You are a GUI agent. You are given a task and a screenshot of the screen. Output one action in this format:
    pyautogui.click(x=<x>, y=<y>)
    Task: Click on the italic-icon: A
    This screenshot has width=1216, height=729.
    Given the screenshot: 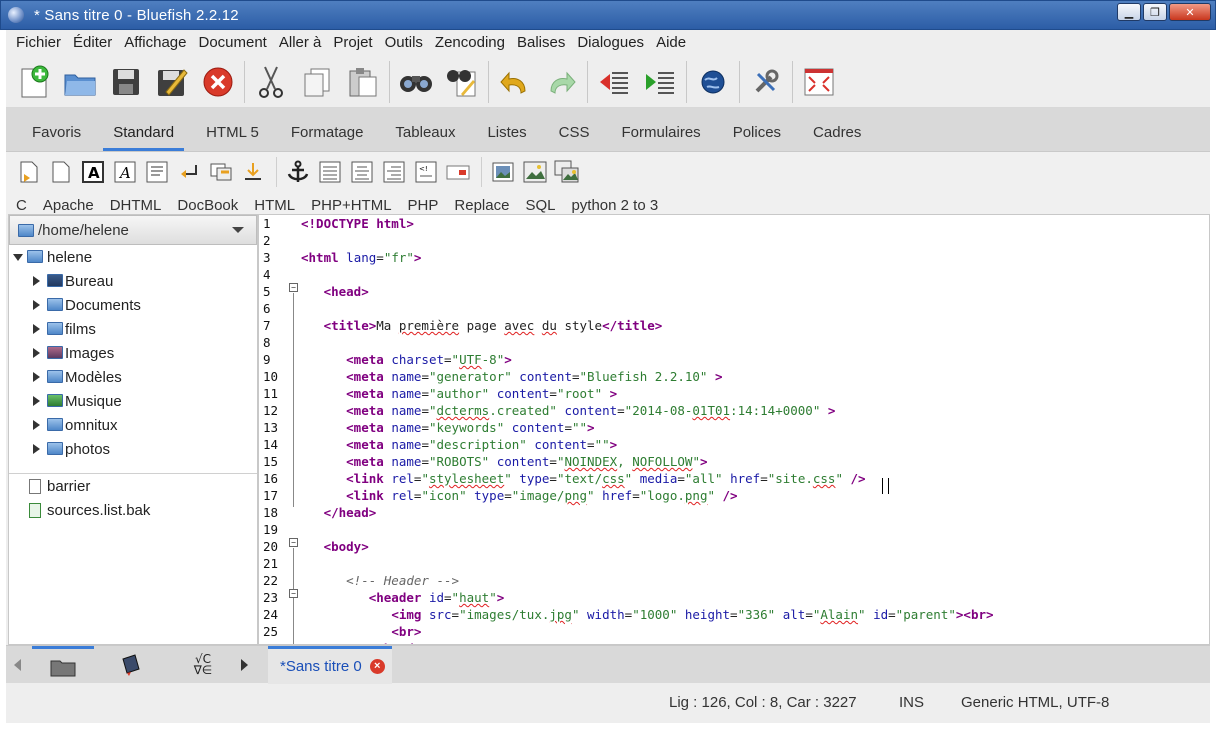 What is the action you would take?
    pyautogui.click(x=125, y=172)
    